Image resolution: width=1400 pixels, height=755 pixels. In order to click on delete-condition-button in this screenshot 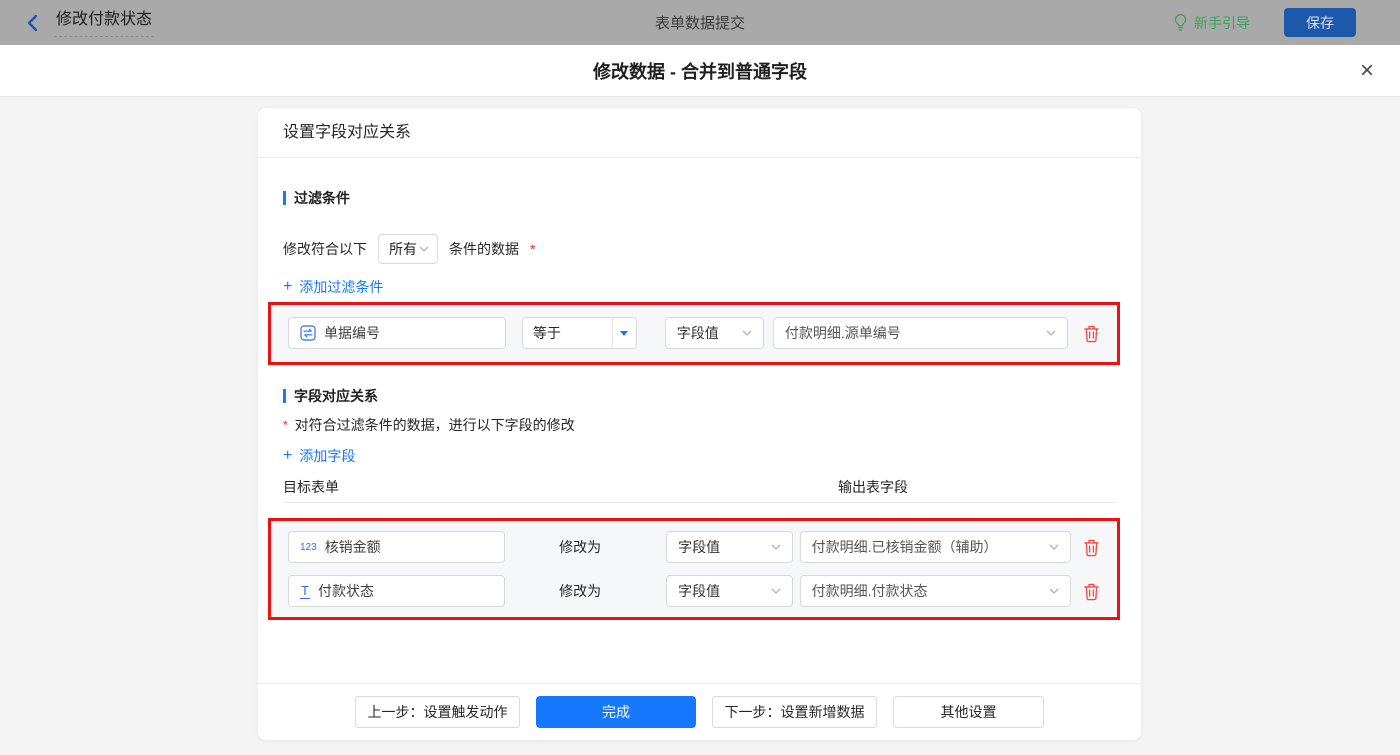, I will do `click(1091, 333)`.